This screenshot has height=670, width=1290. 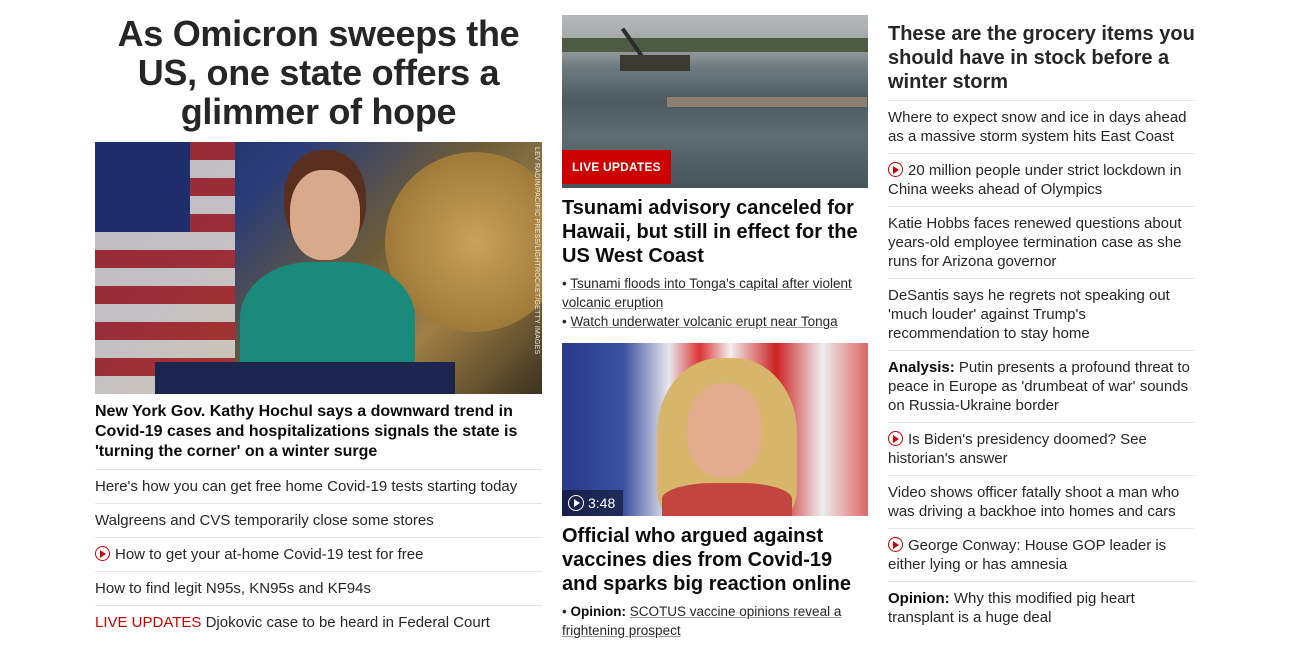 I want to click on tsunami-image: LIVE UPDATES, so click(x=715, y=101).